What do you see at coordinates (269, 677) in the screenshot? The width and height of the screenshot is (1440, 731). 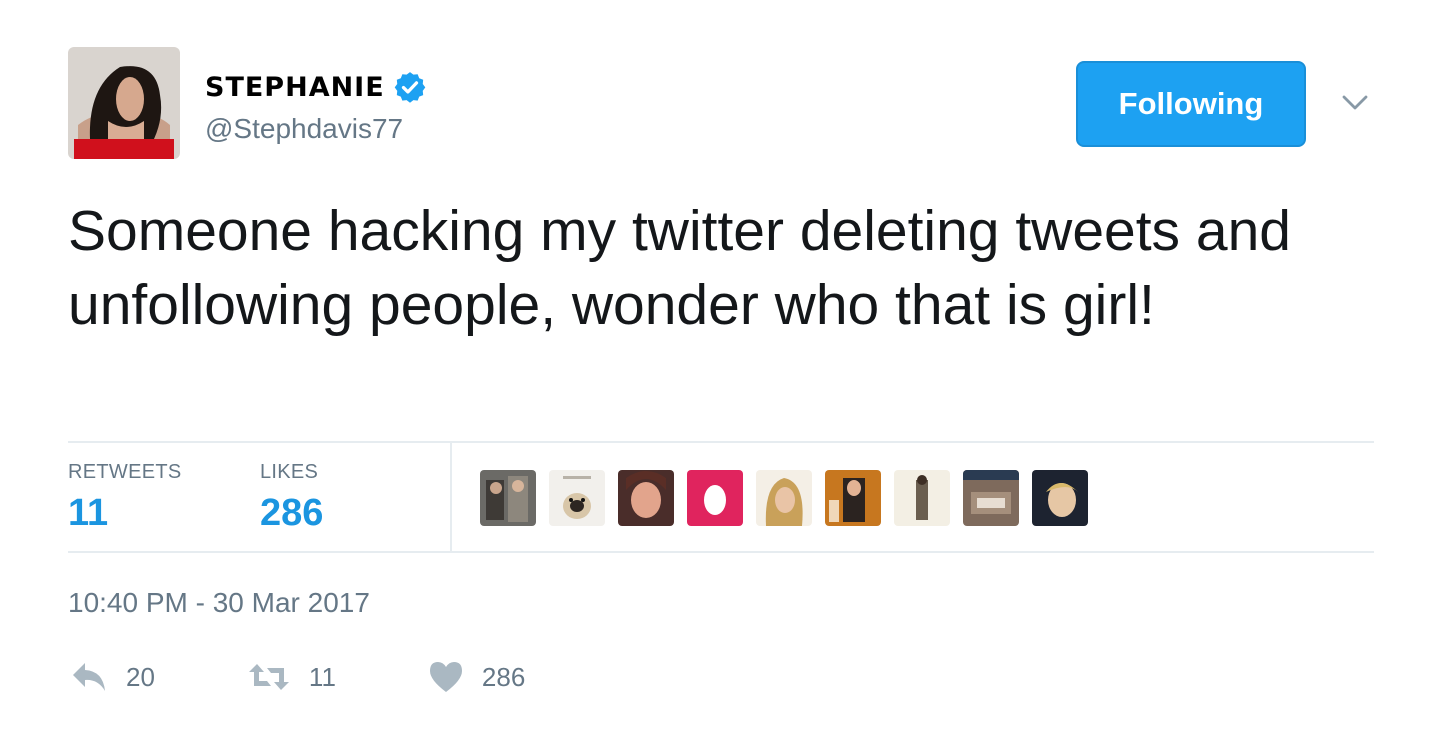 I see `retweet-icon` at bounding box center [269, 677].